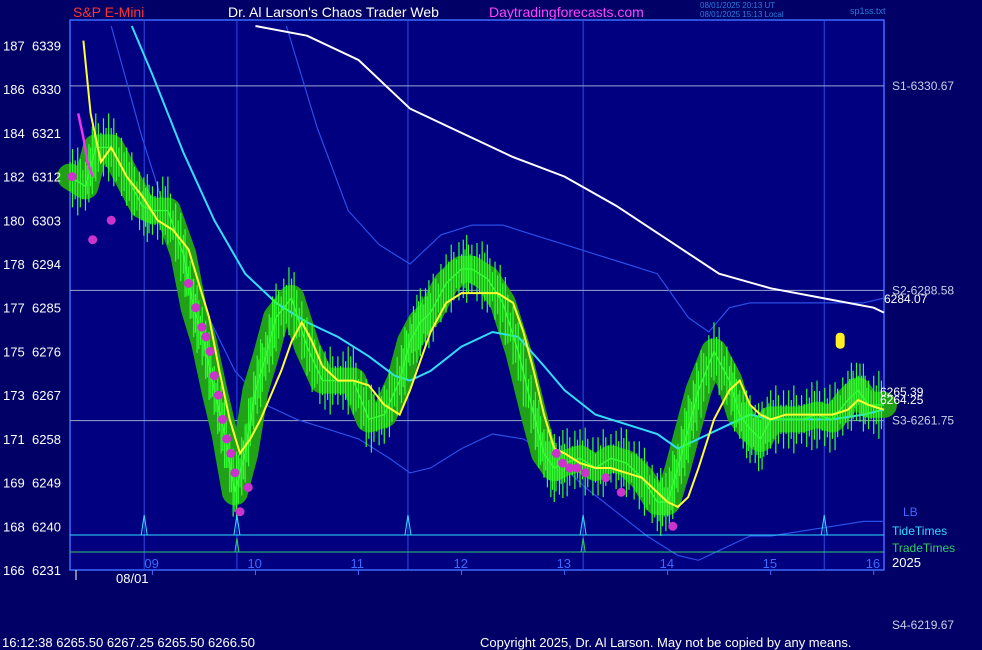 Image resolution: width=982 pixels, height=650 pixels. I want to click on y-tick-price: 6330, so click(46, 89).